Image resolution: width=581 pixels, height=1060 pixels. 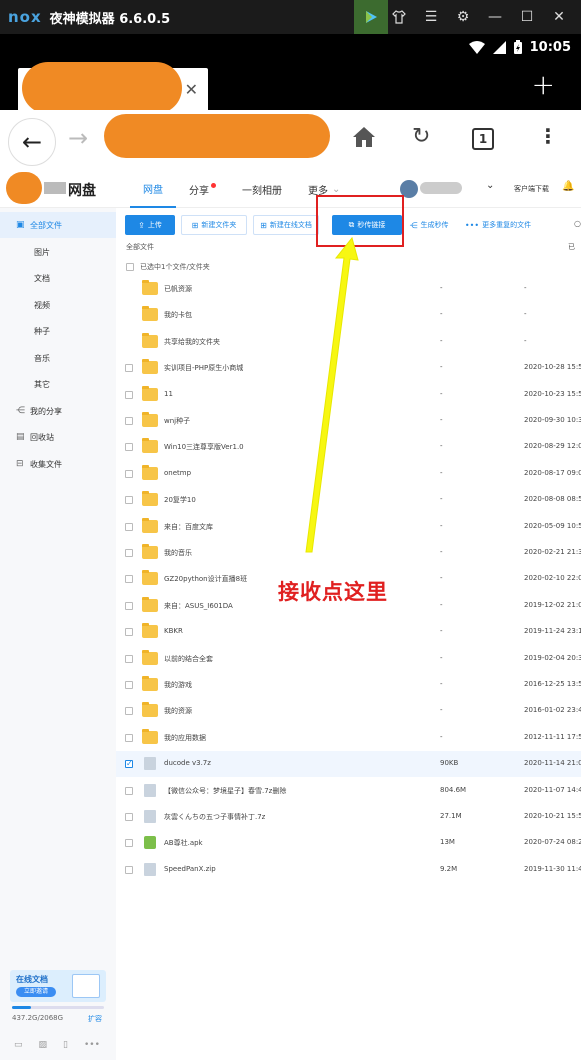 What do you see at coordinates (348, 527) in the screenshot?
I see `table-row: 来自：百度文库 - 2020-05-09 10:55` at bounding box center [348, 527].